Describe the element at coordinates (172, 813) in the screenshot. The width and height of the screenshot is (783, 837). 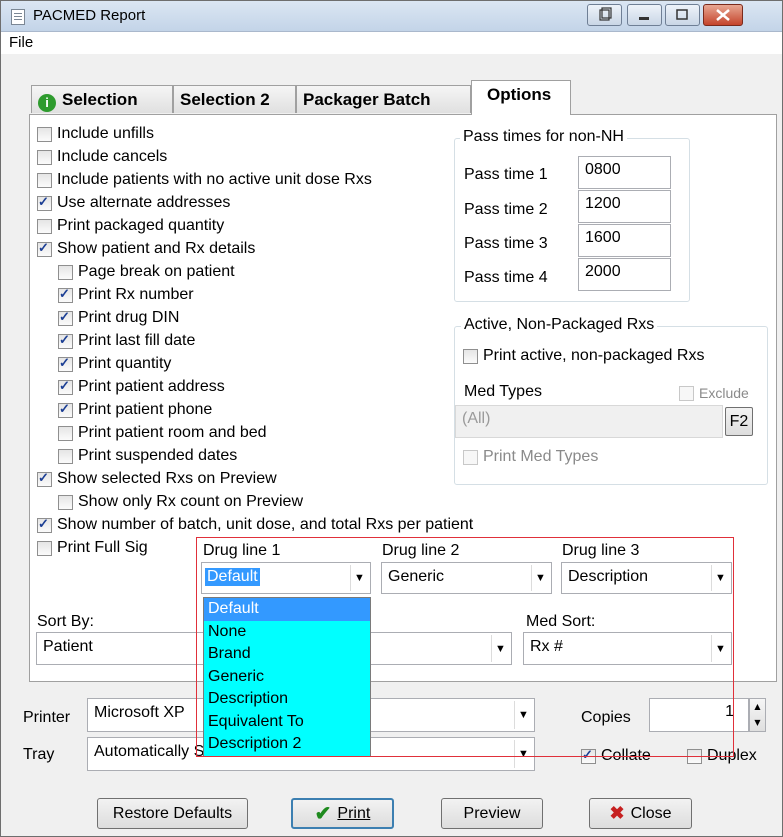
I see `restore-defaults-button: Restore Defaults` at that location.